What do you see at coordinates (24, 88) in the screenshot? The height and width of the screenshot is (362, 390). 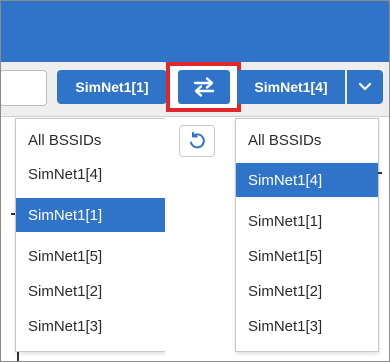 I see `filter-input` at bounding box center [24, 88].